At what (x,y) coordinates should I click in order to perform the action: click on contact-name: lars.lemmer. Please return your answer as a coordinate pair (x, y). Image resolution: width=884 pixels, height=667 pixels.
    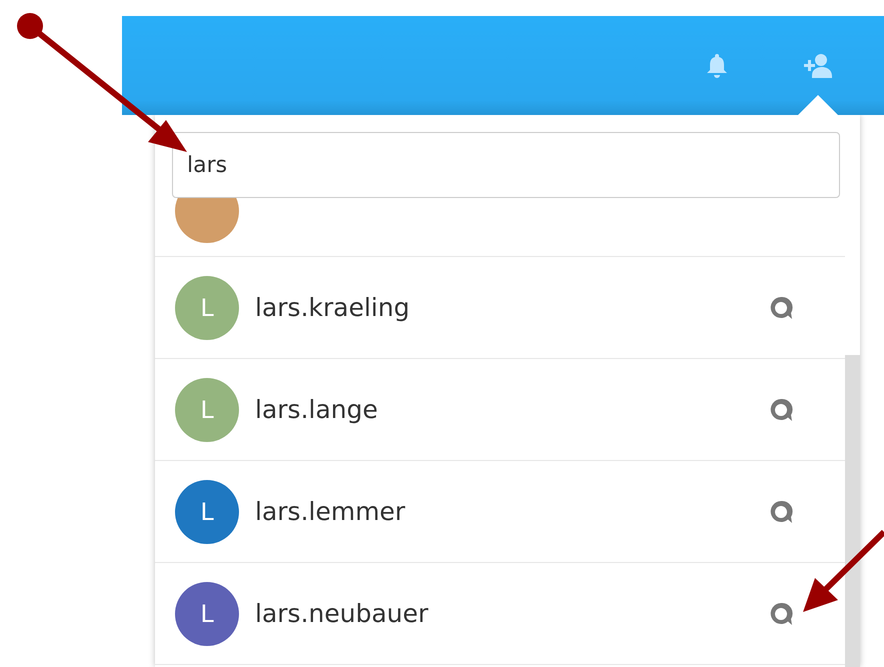
    Looking at the image, I should click on (330, 511).